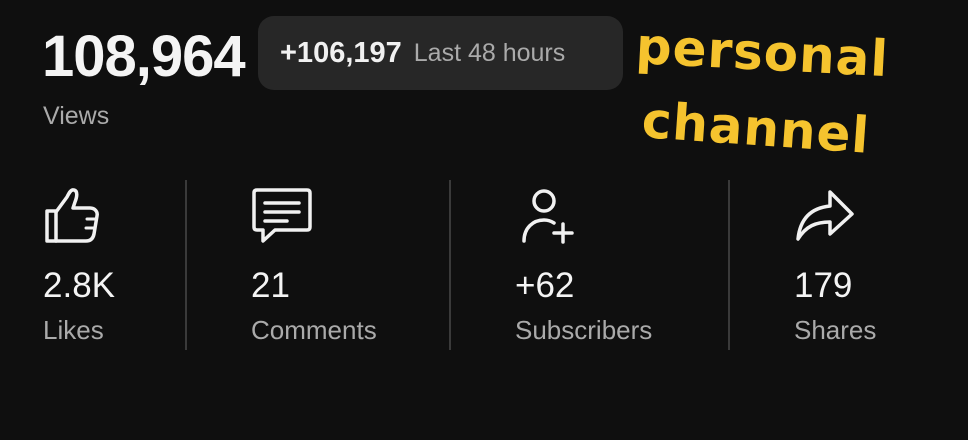 This screenshot has width=968, height=440. Describe the element at coordinates (144, 56) in the screenshot. I see `views-count: 108,964` at that location.